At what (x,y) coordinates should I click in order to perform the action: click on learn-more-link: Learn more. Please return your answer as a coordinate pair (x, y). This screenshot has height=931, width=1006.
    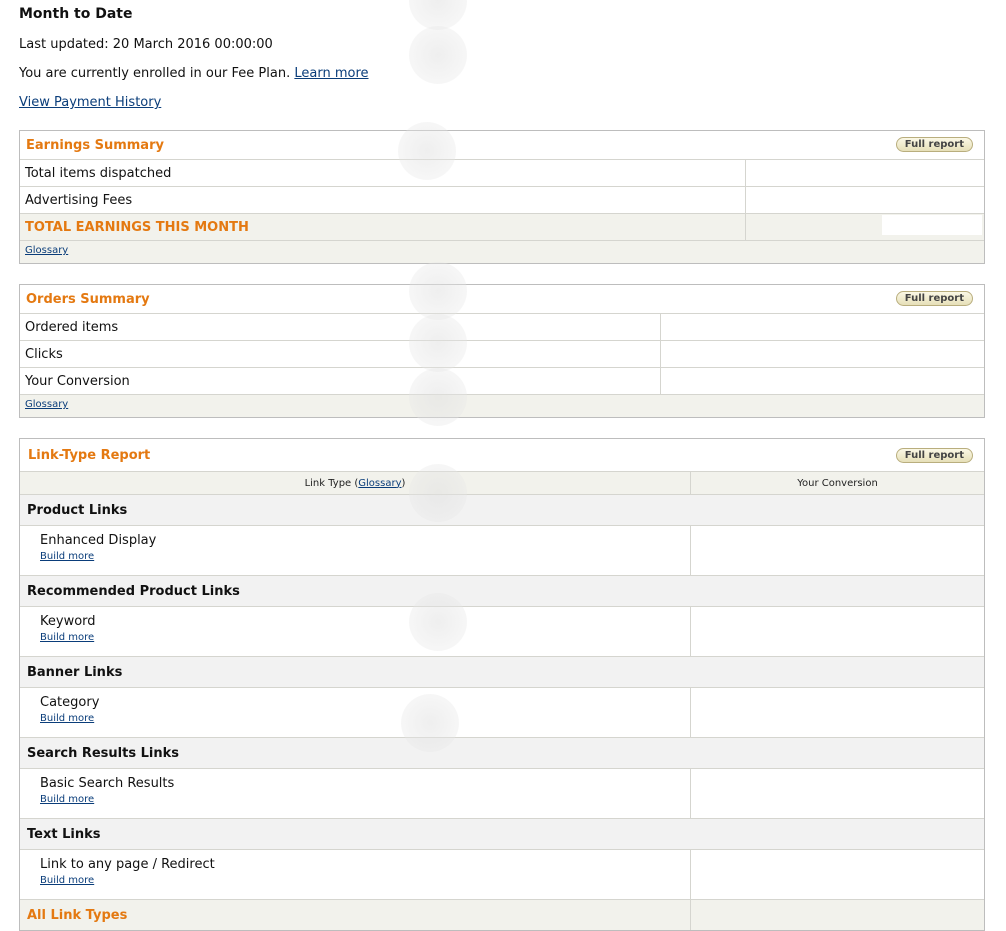
    Looking at the image, I should click on (331, 73).